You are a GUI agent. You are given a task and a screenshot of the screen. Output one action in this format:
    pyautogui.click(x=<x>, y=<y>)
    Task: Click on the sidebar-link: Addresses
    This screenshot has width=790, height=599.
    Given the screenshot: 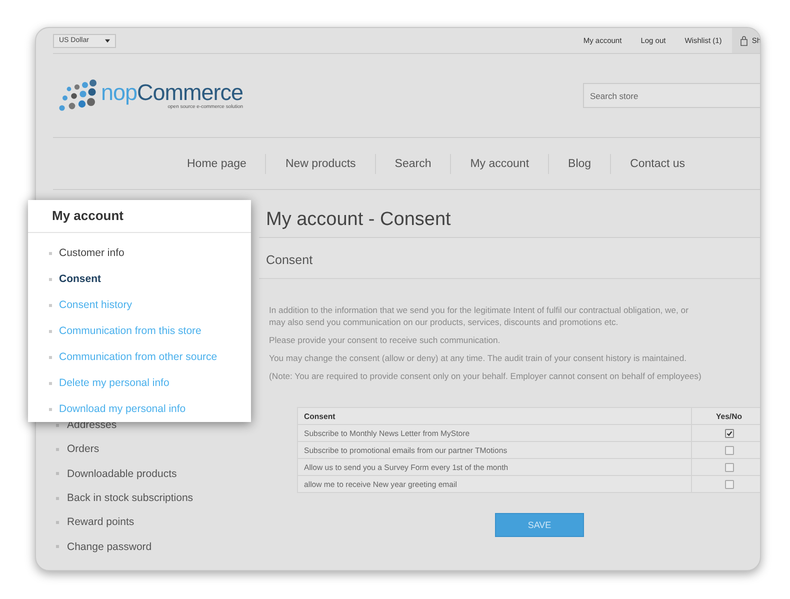 What is the action you would take?
    pyautogui.click(x=92, y=425)
    